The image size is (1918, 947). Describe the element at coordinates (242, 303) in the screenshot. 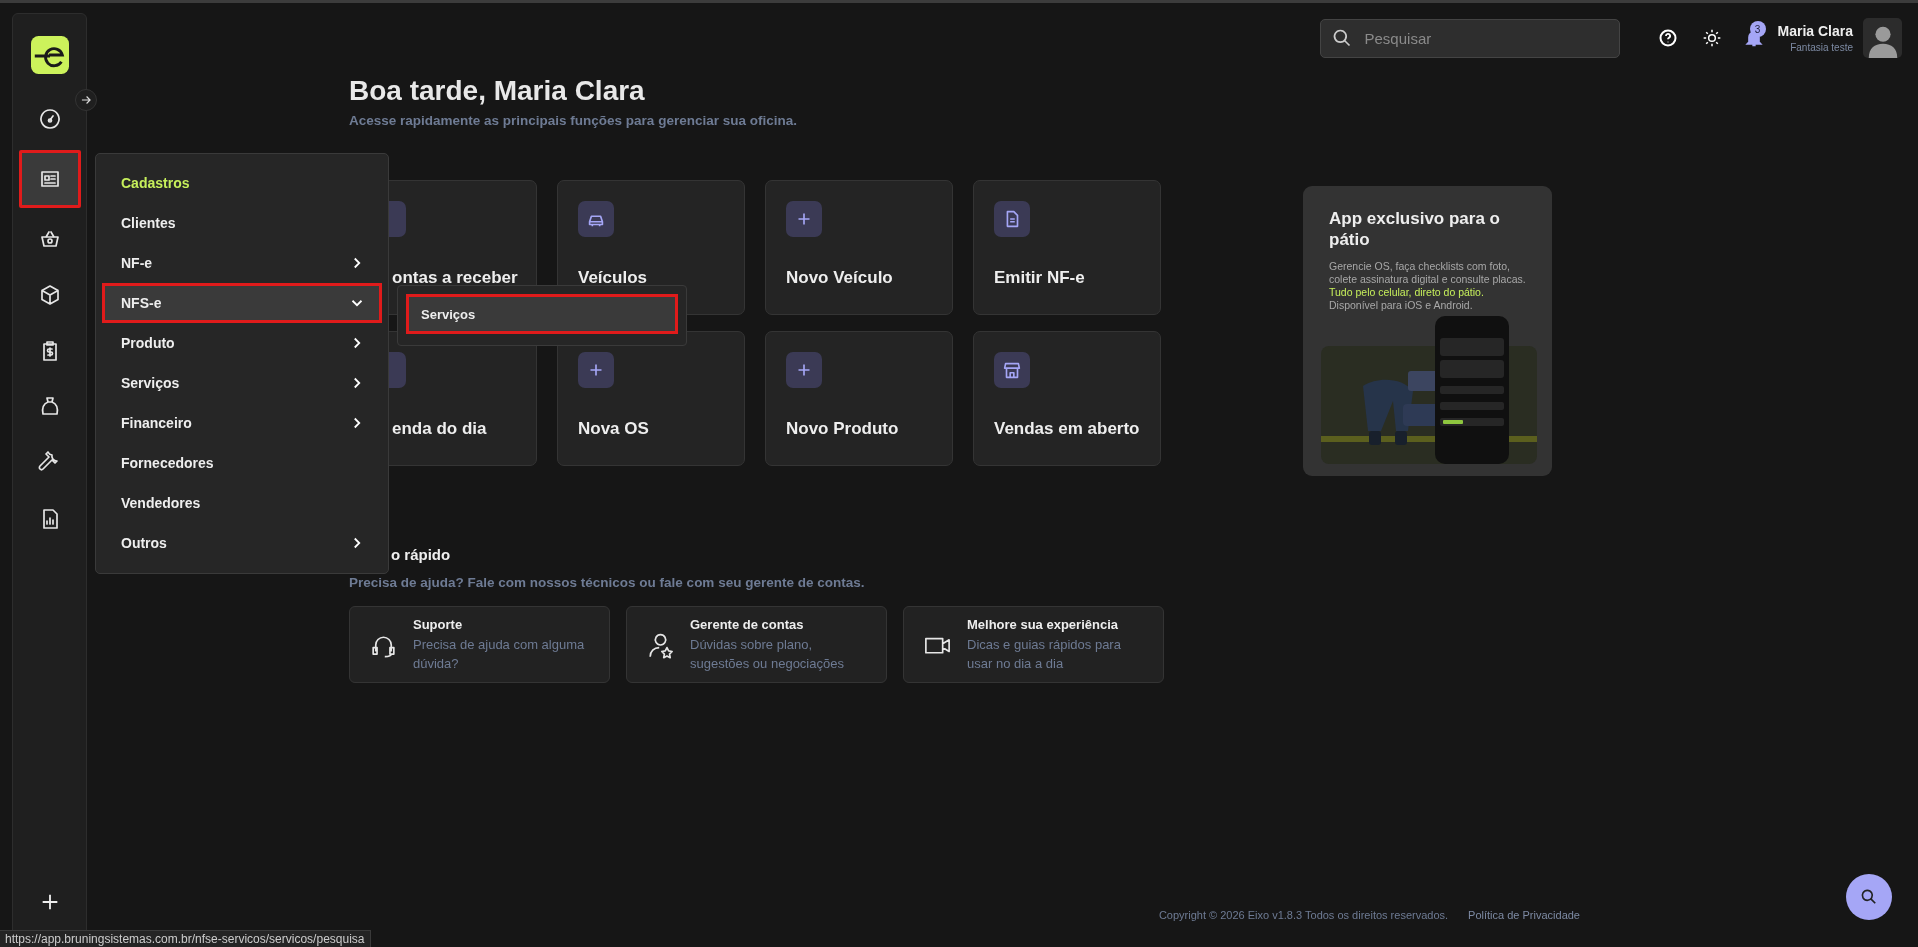

I see `menu-item: NFS-e` at that location.